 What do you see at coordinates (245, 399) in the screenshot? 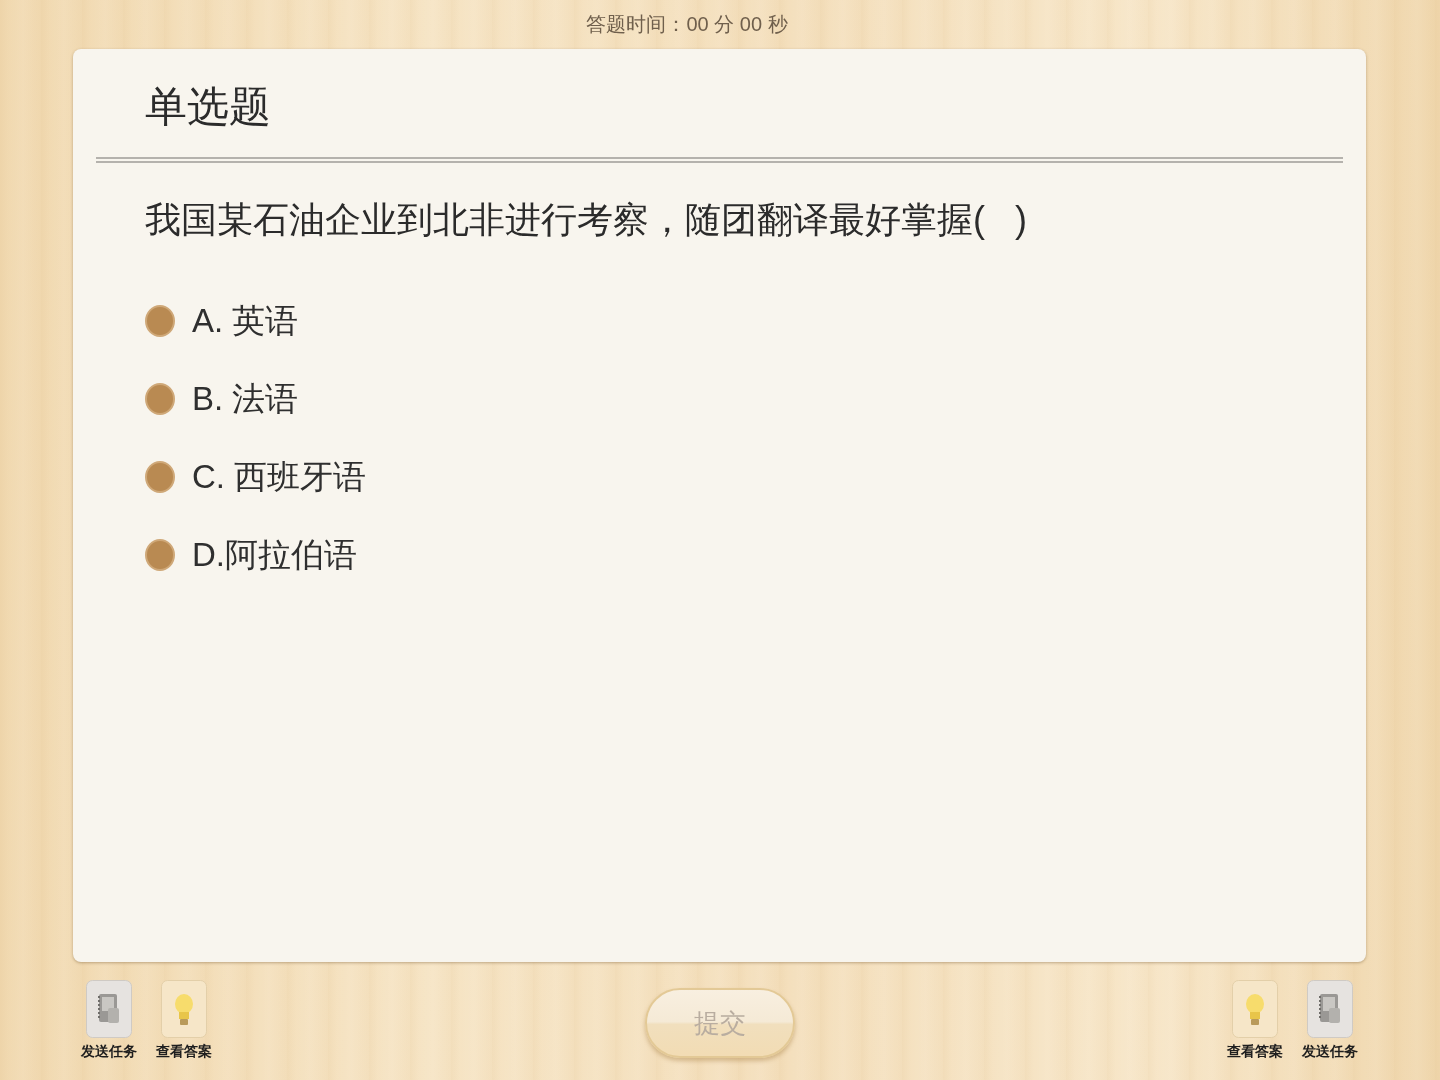
I see `option-label: B. 法语` at bounding box center [245, 399].